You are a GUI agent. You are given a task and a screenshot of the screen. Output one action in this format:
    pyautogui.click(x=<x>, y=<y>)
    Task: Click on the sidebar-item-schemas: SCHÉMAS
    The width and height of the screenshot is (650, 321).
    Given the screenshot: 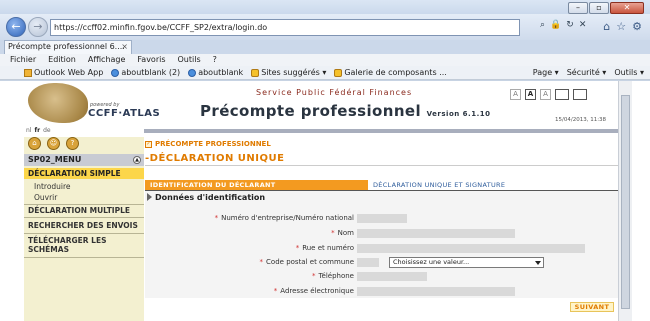 What is the action you would take?
    pyautogui.click(x=84, y=249)
    